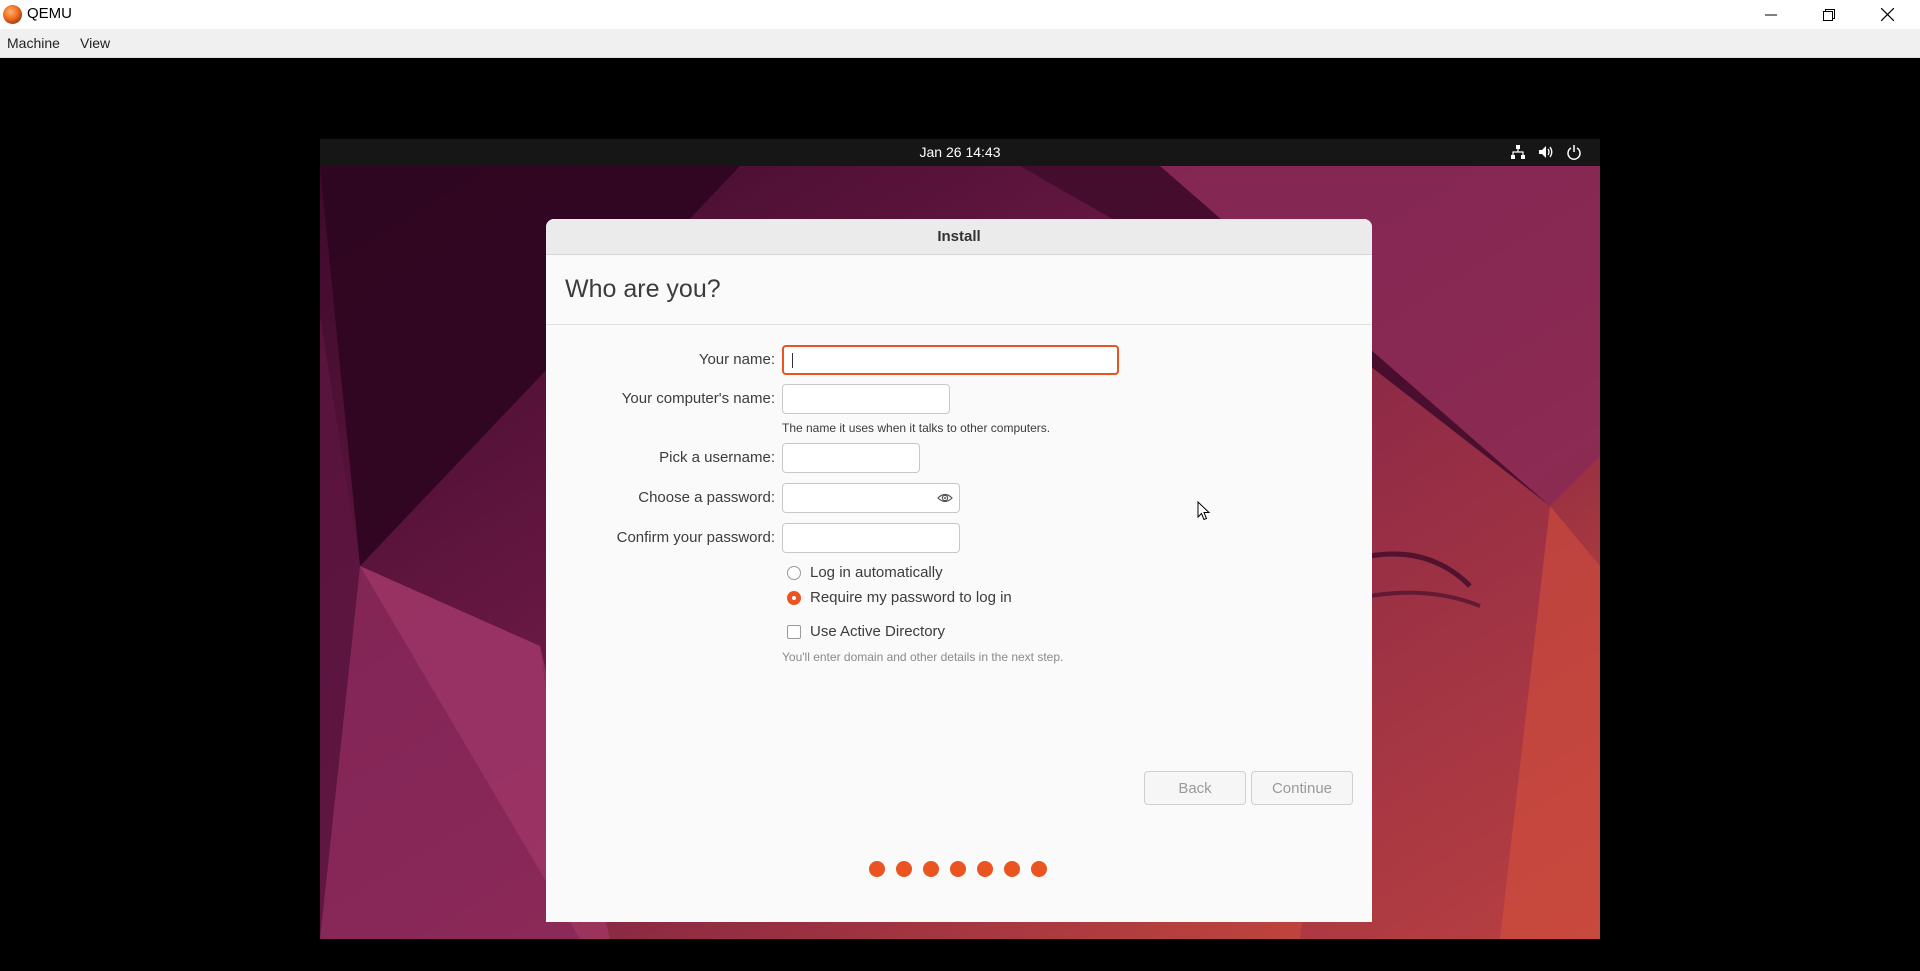  Describe the element at coordinates (794, 572) in the screenshot. I see `radio-button` at that location.